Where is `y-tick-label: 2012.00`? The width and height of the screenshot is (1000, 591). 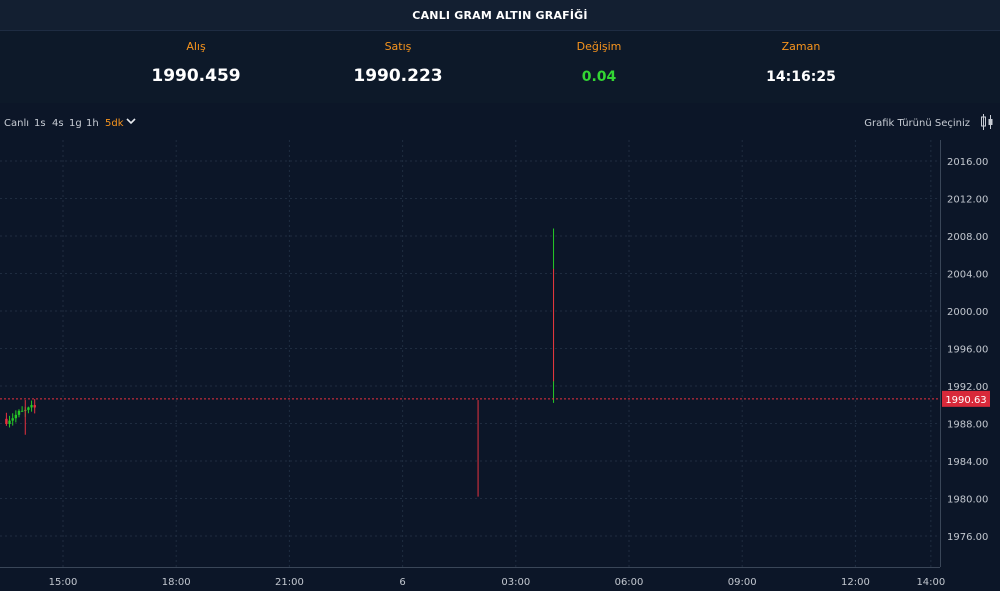 y-tick-label: 2012.00 is located at coordinates (967, 200).